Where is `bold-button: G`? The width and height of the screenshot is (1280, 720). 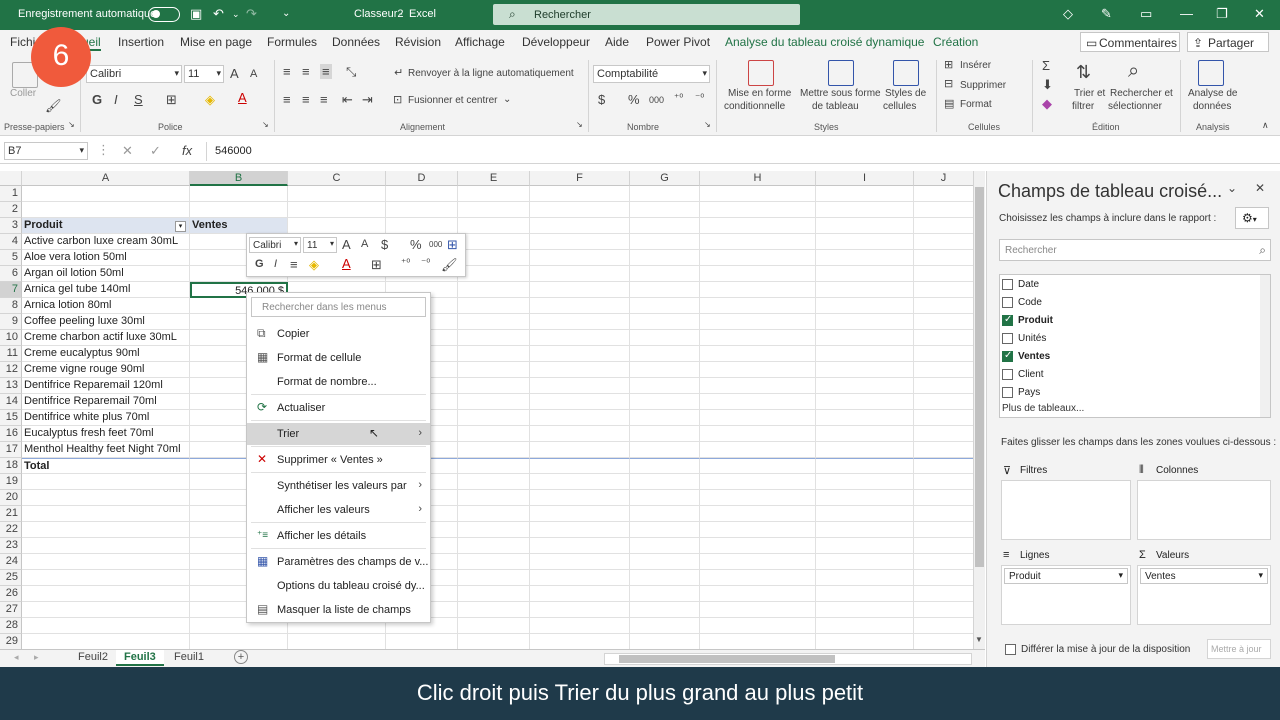
bold-button: G is located at coordinates (97, 99).